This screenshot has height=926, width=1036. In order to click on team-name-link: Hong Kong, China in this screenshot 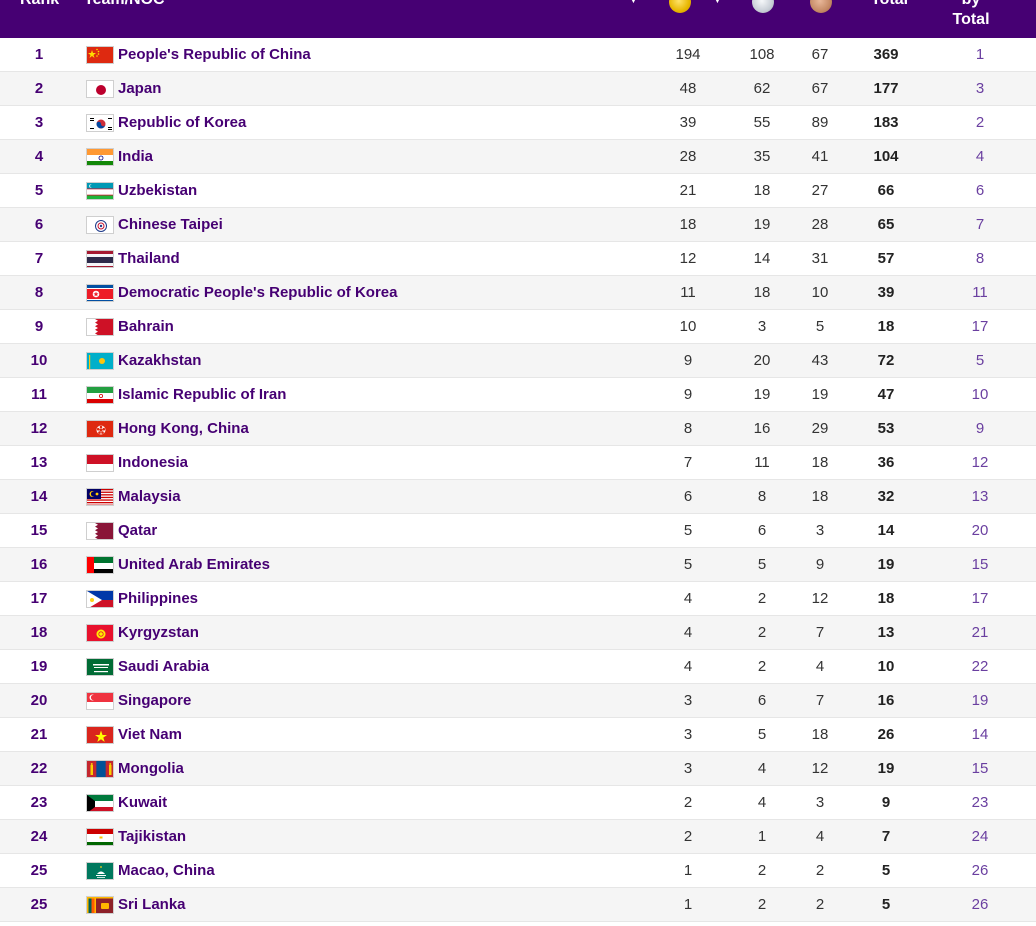, I will do `click(183, 428)`.